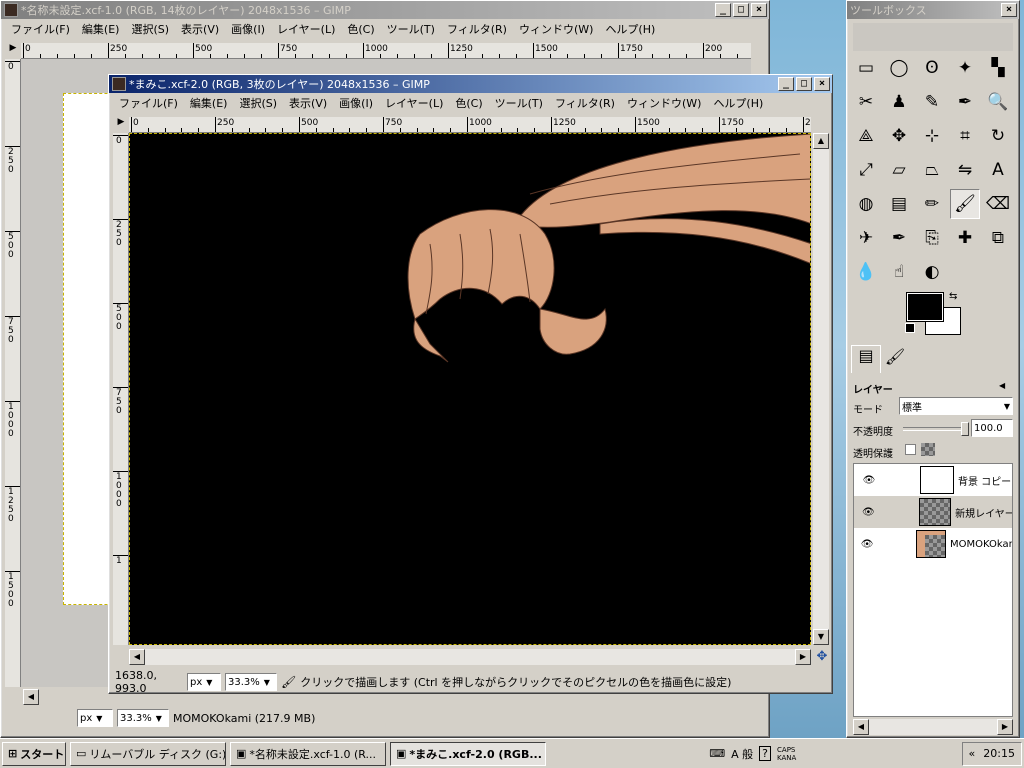 The width and height of the screenshot is (1024, 768). What do you see at coordinates (866, 136) in the screenshot?
I see `measure-tool-icon: ⟁` at bounding box center [866, 136].